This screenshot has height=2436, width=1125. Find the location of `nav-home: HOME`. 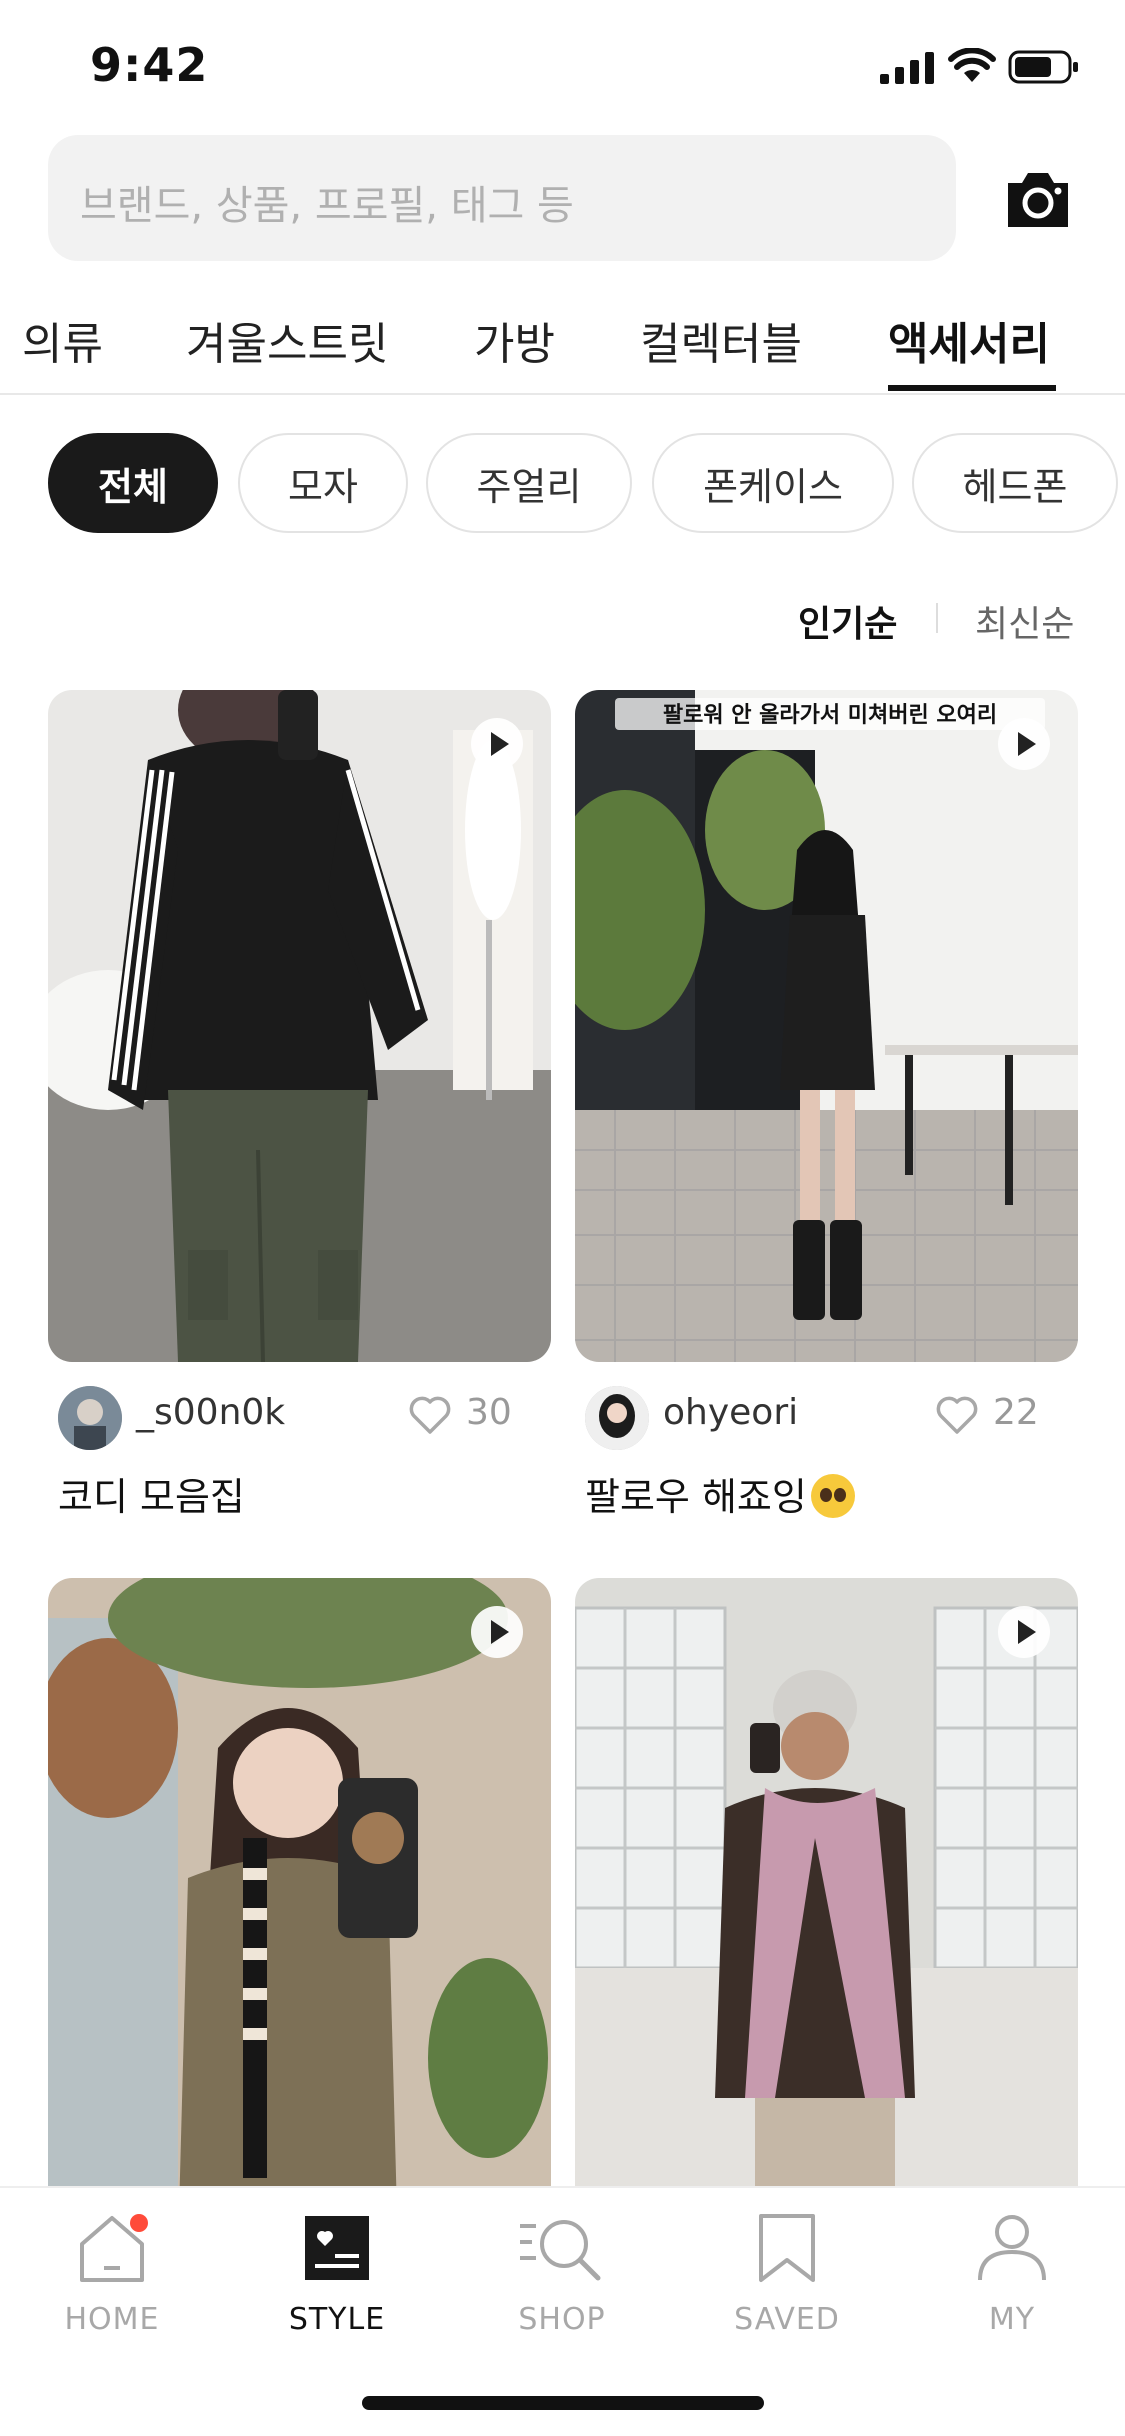

nav-home: HOME is located at coordinates (112, 2272).